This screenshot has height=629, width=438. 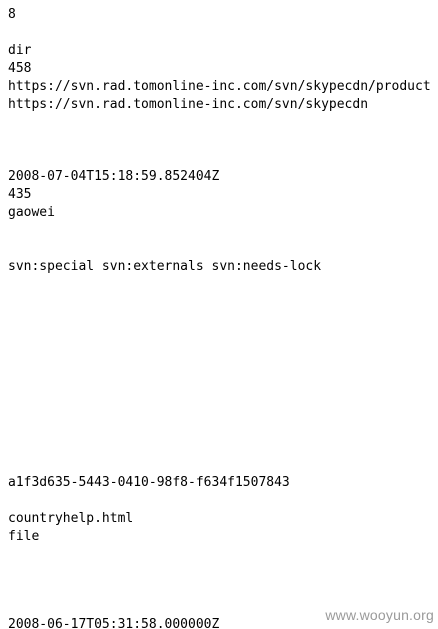 What do you see at coordinates (31, 212) in the screenshot?
I see `entry-last-author: gaowei` at bounding box center [31, 212].